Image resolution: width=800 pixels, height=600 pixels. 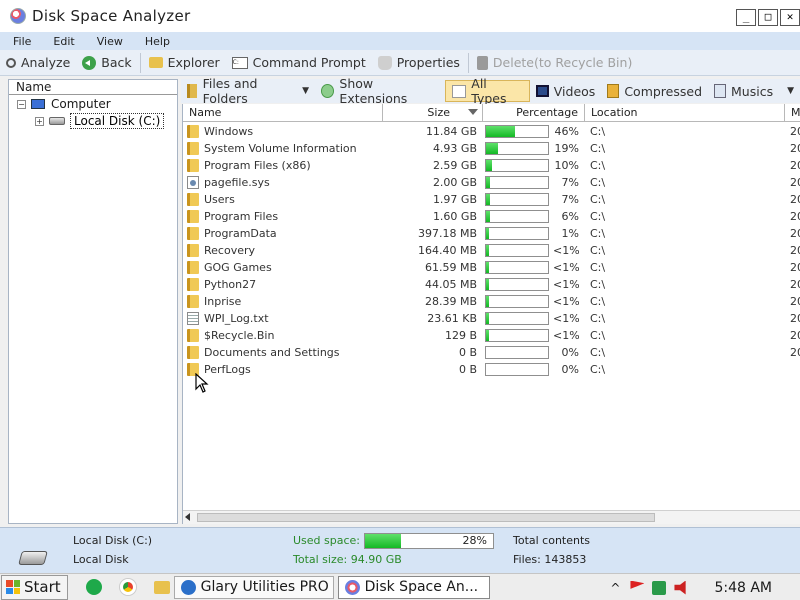 What do you see at coordinates (654, 91) in the screenshot?
I see `compressed-button: Compressed` at bounding box center [654, 91].